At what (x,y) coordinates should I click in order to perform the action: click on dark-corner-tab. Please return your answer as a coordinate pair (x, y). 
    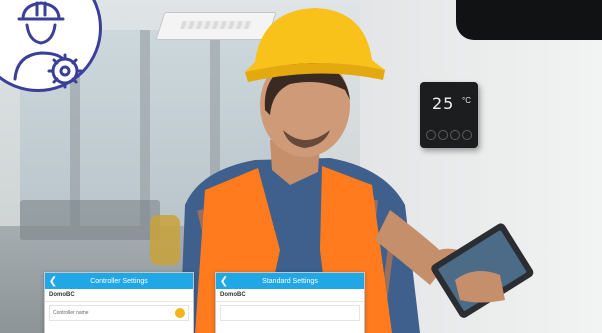
    Looking at the image, I should click on (529, 20).